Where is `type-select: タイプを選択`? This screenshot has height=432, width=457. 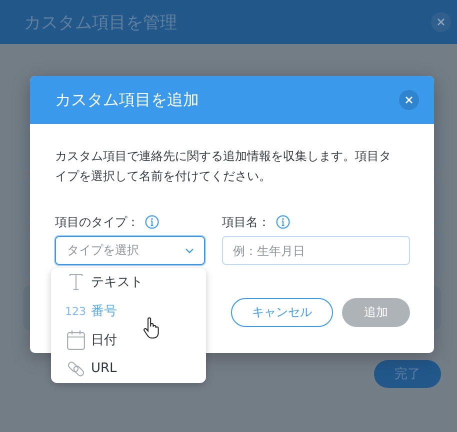
type-select: タイプを選択 is located at coordinates (130, 250).